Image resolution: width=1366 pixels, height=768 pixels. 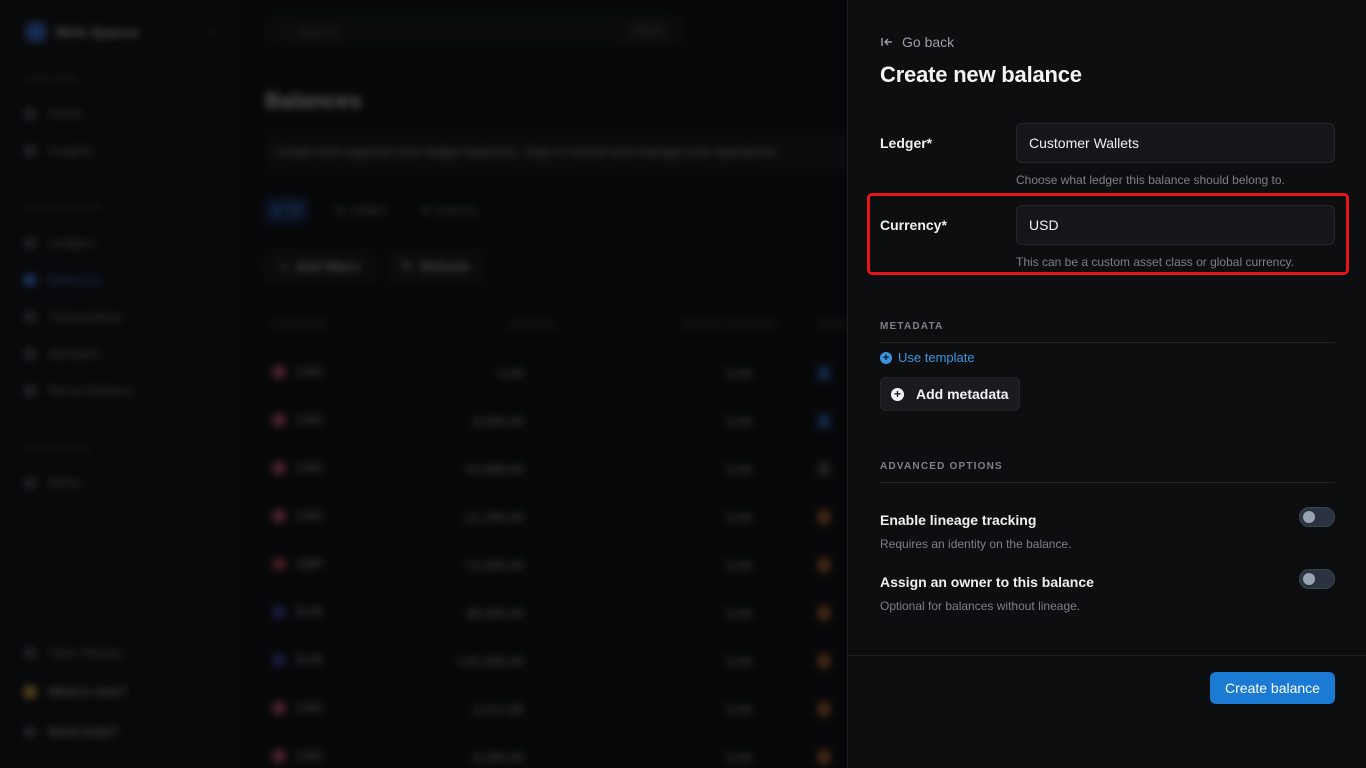 I want to click on owner-desc: Optional for balances without lineage., so click(x=980, y=606).